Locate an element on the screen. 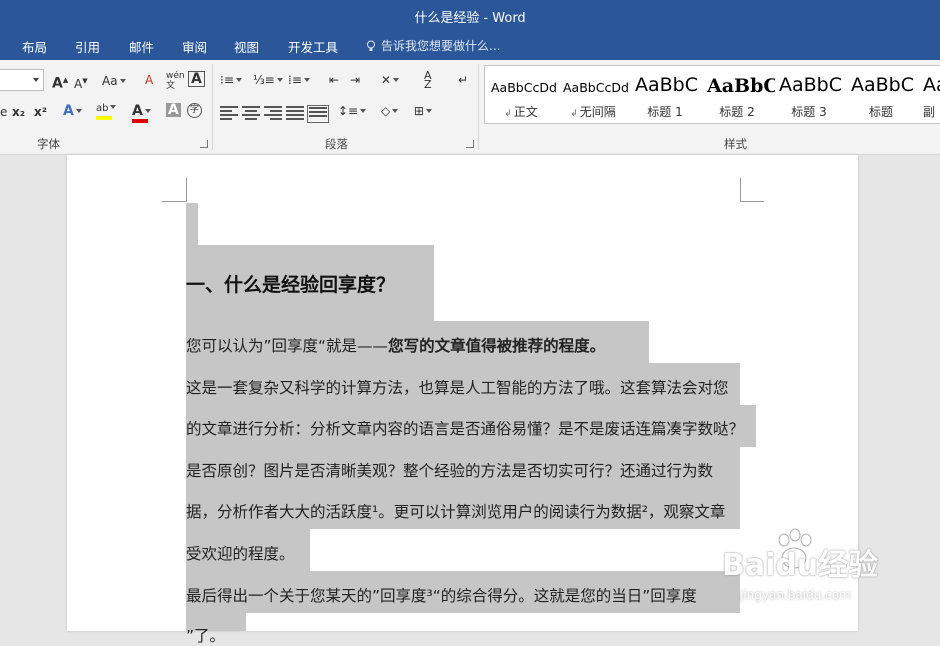 The width and height of the screenshot is (940, 646). paragraph-line: 是否原创？图片是否清晰美观？整个经验的方法是否切实可行？还通过行为数 is located at coordinates (450, 471).